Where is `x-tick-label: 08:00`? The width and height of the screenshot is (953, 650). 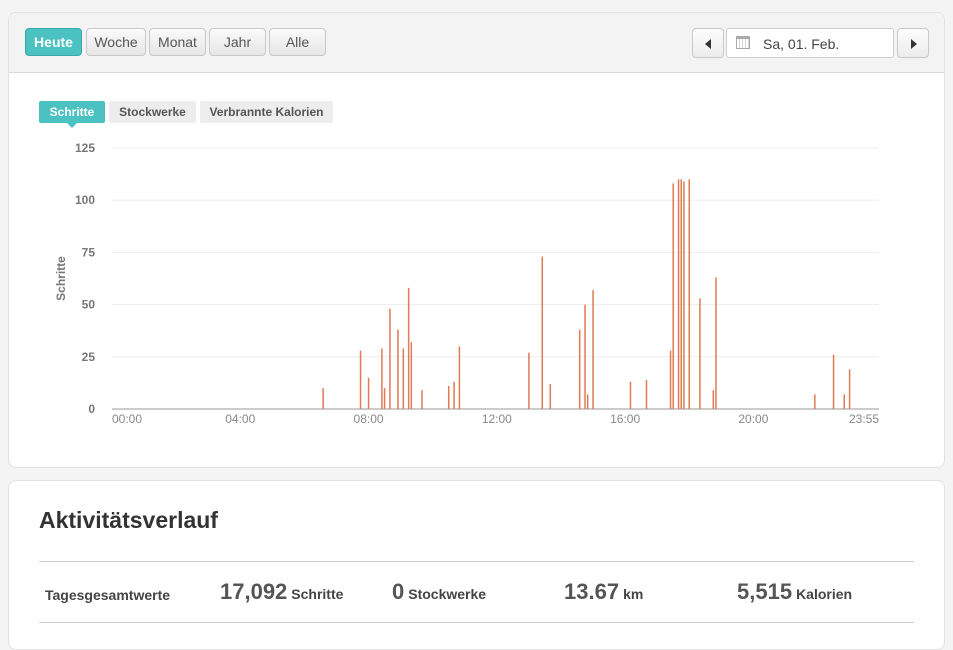 x-tick-label: 08:00 is located at coordinates (369, 419).